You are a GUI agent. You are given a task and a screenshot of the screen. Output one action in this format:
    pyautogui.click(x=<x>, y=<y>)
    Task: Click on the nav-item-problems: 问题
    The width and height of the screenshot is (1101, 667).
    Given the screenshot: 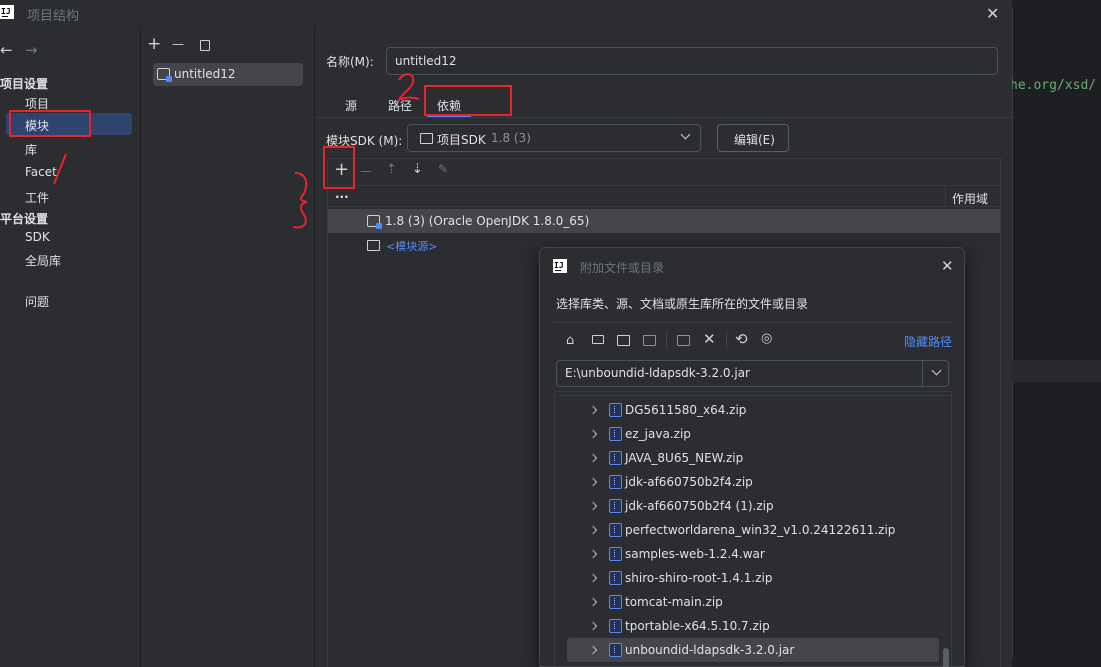 What is the action you would take?
    pyautogui.click(x=37, y=301)
    